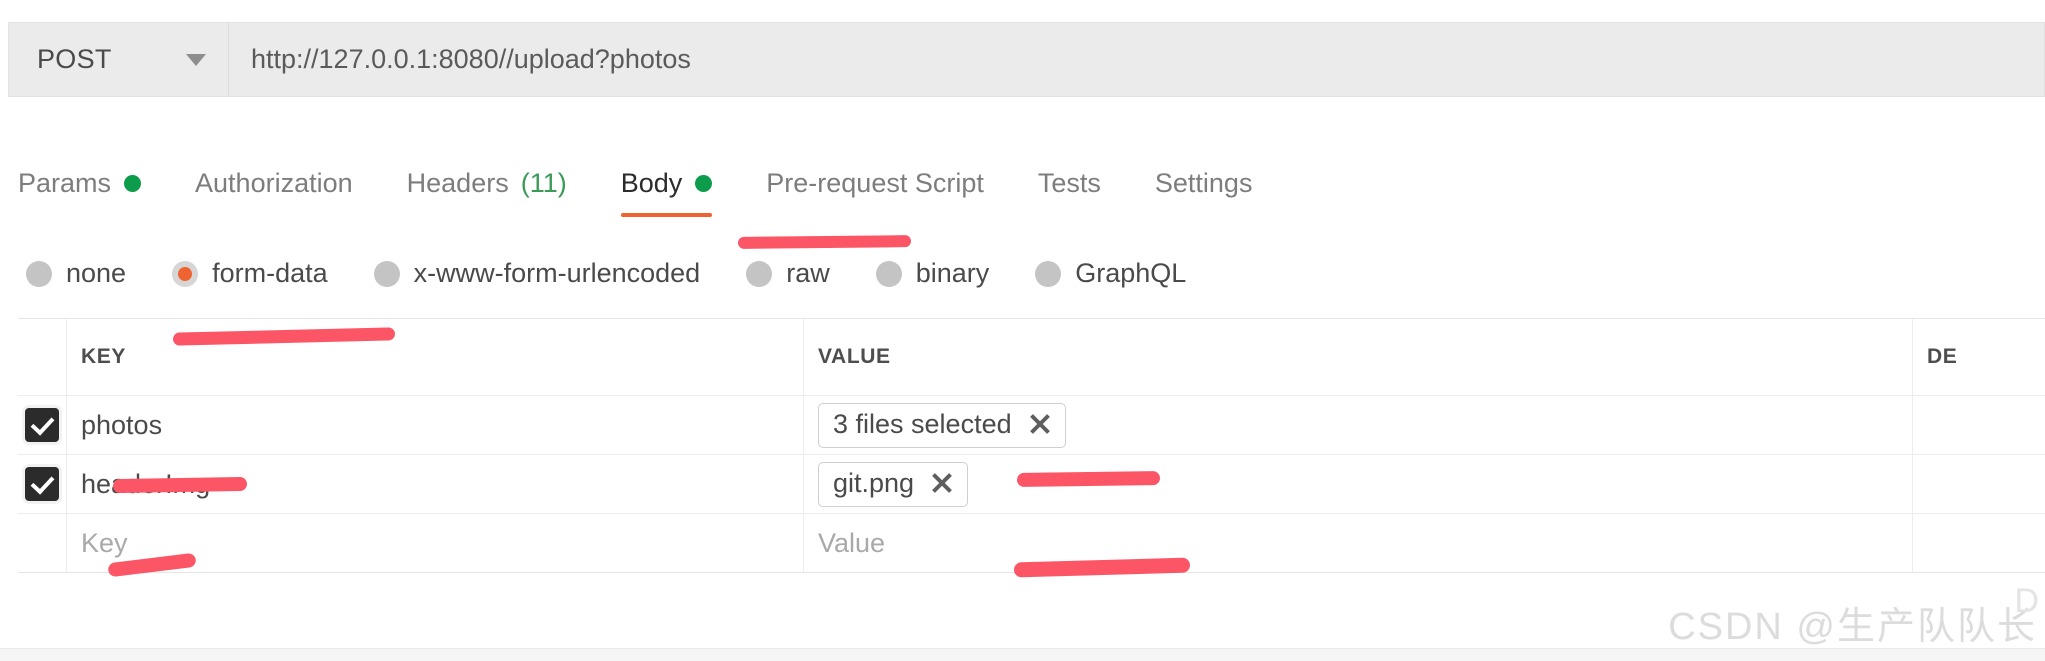  I want to click on tab-pre-request-script-label: Pre-request Script, so click(875, 183).